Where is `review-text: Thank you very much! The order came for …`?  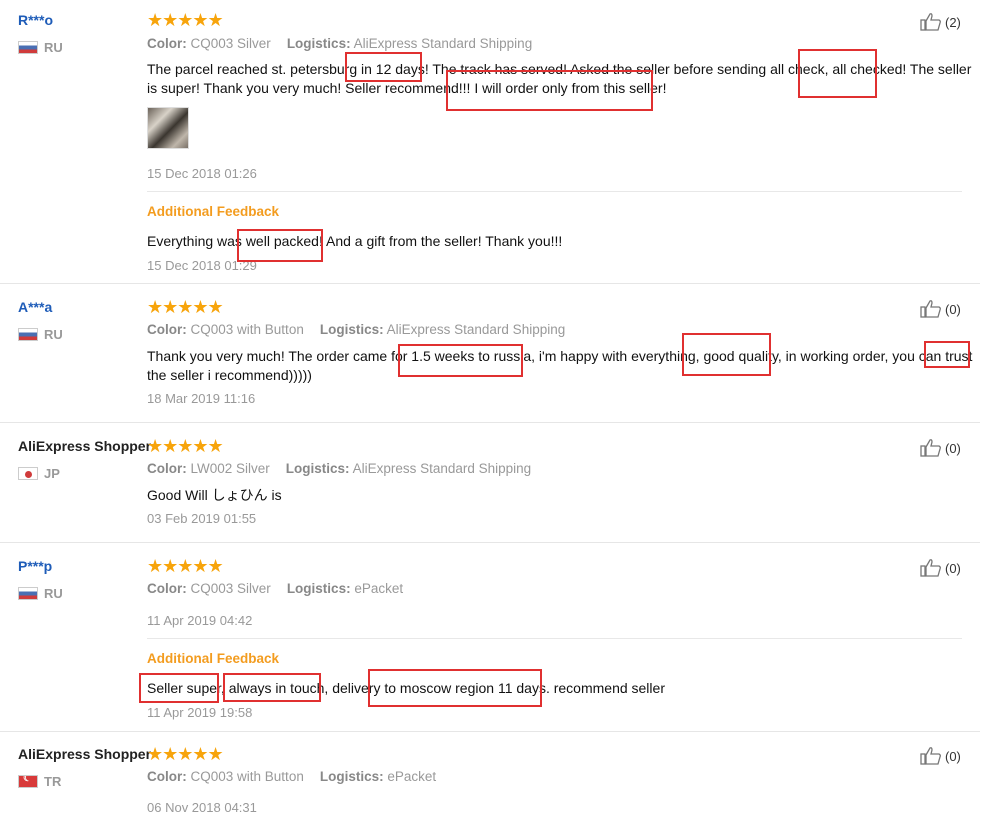
review-text: Thank you very much! The order came for … is located at coordinates (560, 365).